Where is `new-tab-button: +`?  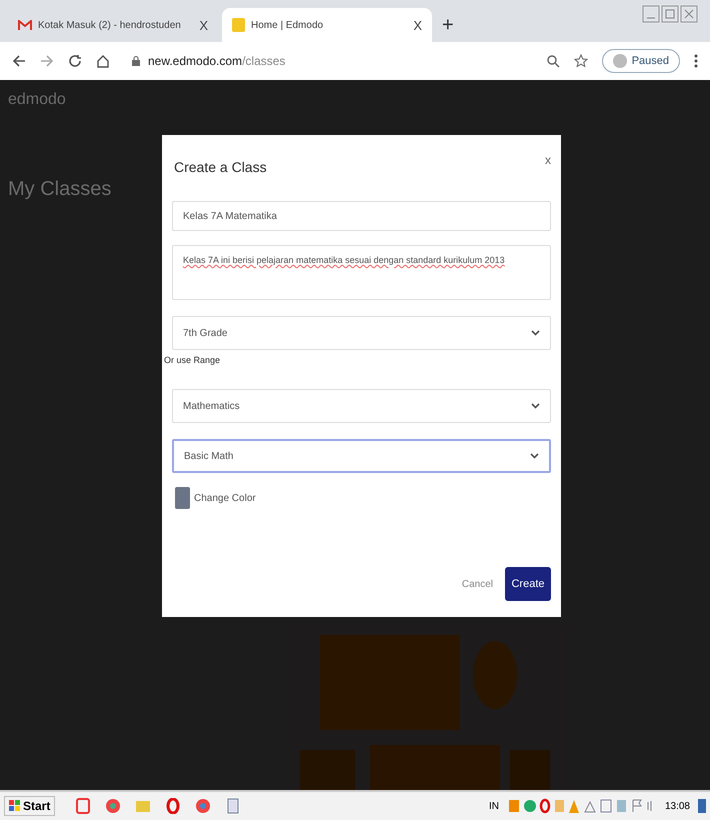
new-tab-button: + is located at coordinates (448, 25).